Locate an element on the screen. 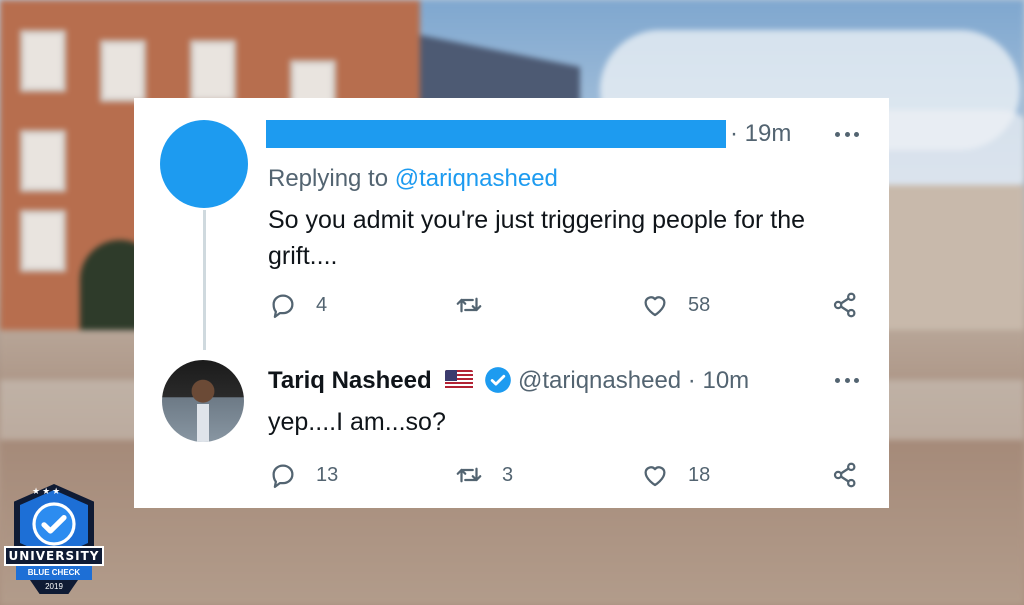 This screenshot has height=605, width=1024. retweet-button: 3 is located at coordinates (483, 475).